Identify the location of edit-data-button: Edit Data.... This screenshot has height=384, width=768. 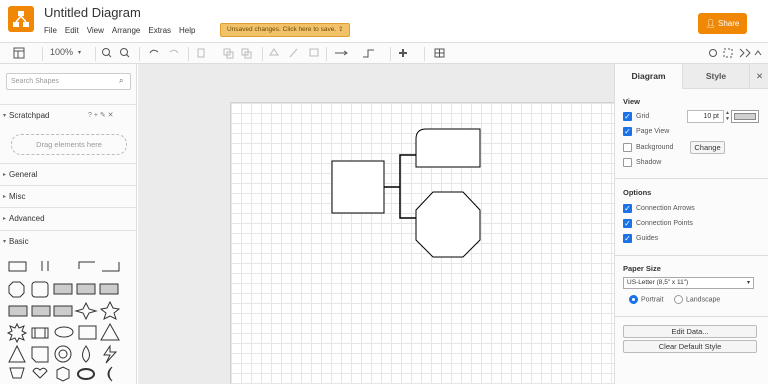
(690, 331).